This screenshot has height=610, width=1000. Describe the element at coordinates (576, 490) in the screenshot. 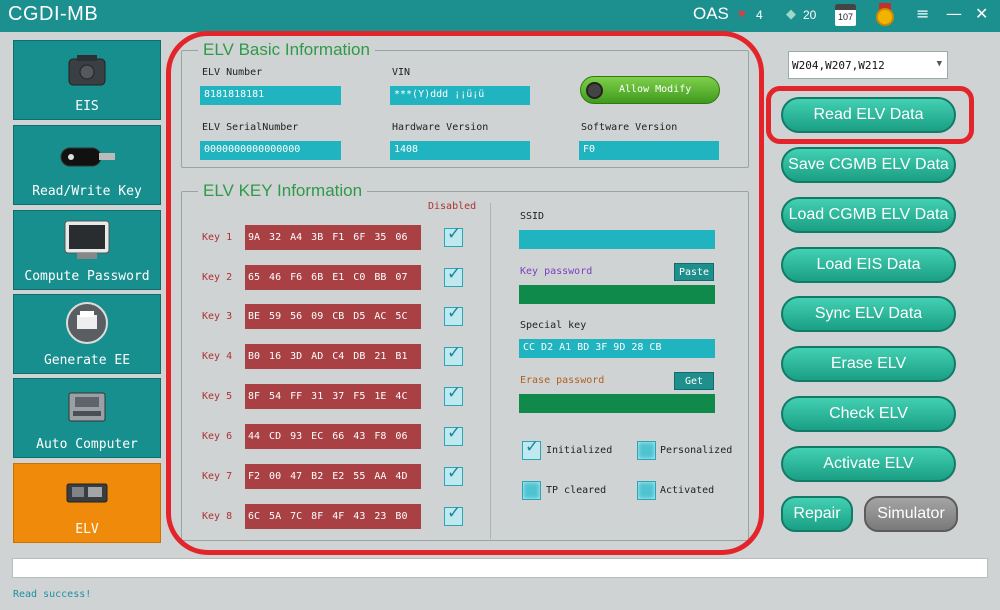

I see `tp-cleared-label: TP cleared` at that location.